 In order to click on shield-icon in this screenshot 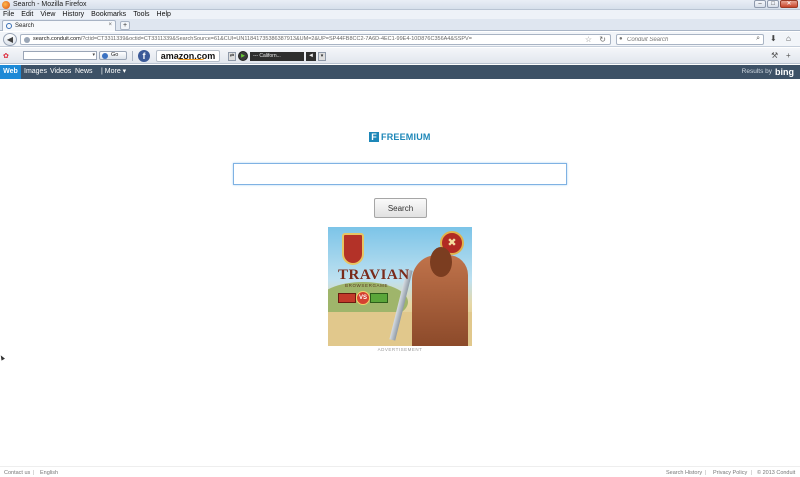, I will do `click(353, 249)`.